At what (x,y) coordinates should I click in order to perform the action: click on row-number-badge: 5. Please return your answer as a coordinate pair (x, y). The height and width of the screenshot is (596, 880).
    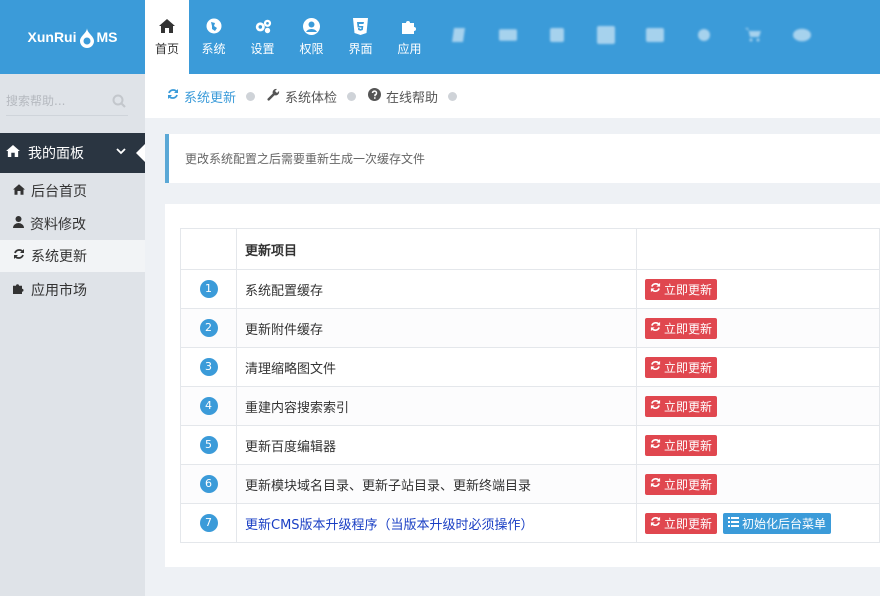
    Looking at the image, I should click on (208, 445).